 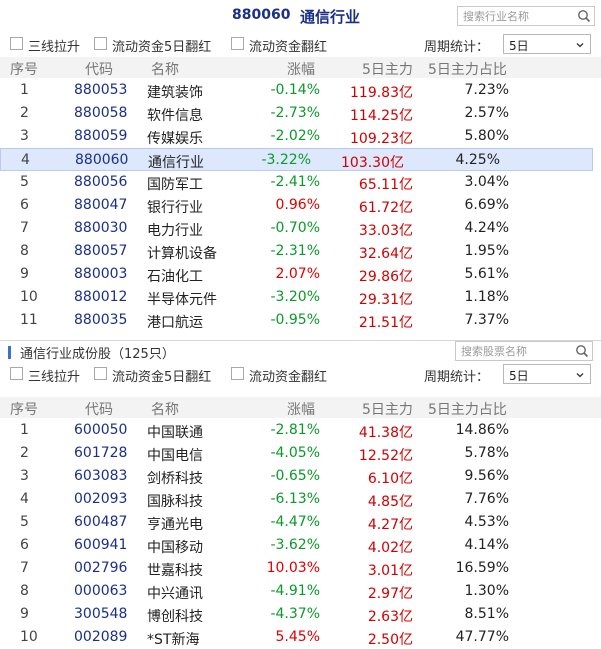 I want to click on table-row: 5 880056 国防军工 -2.41% 65.11亿 3.04%, so click(x=300, y=182).